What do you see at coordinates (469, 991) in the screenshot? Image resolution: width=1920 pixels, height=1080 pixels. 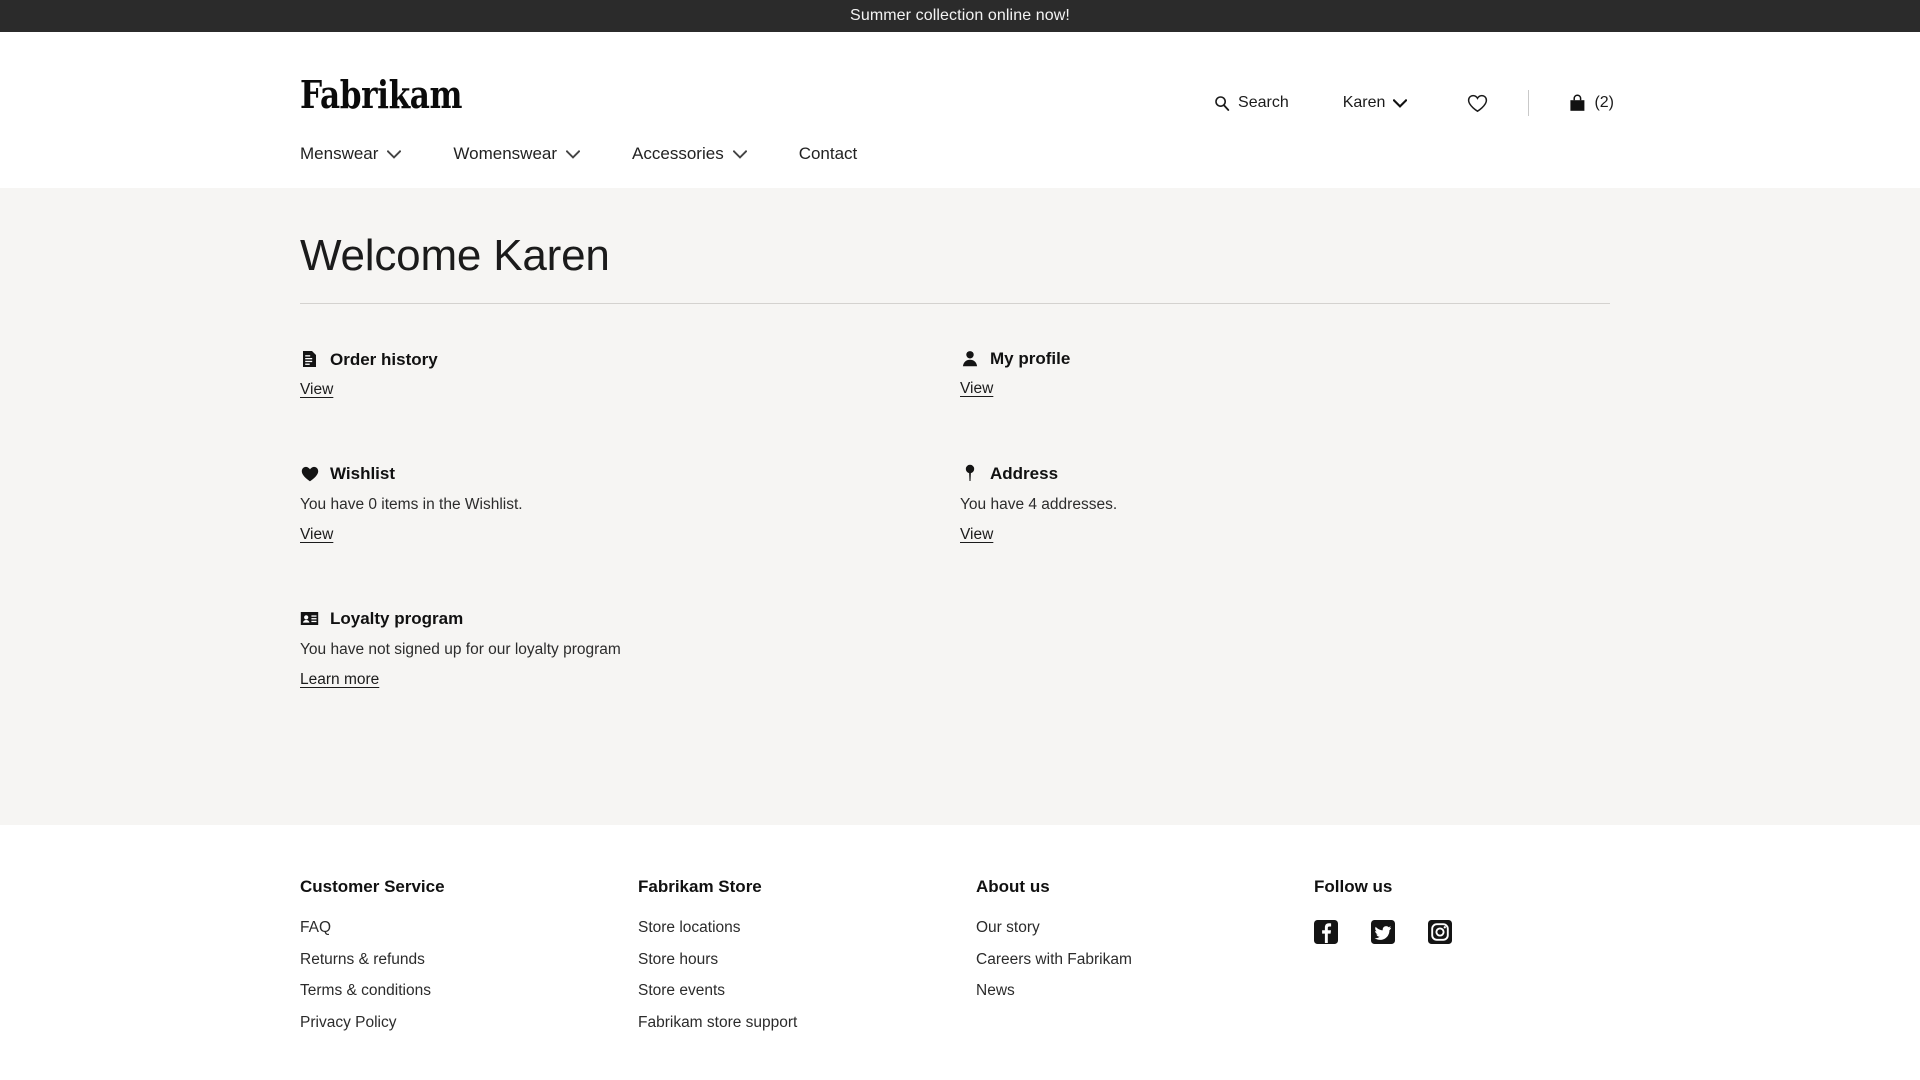 I see `footer-link: Terms & conditions` at bounding box center [469, 991].